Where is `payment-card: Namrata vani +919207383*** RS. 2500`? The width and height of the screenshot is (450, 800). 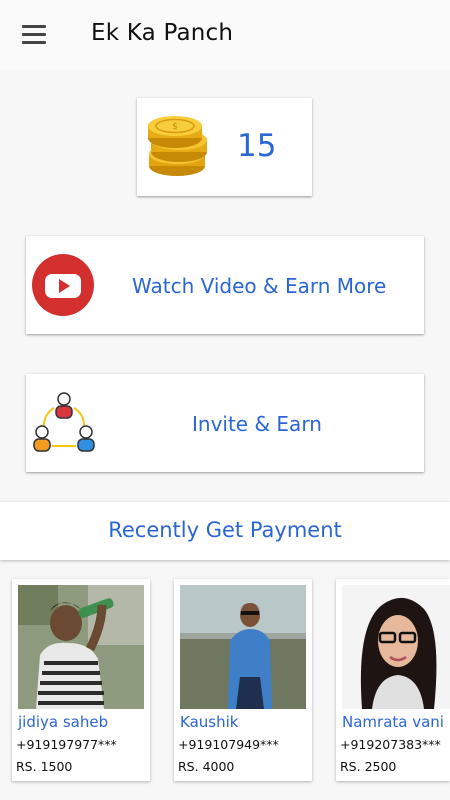 payment-card: Namrata vani +919207383*** RS. 2500 is located at coordinates (393, 680).